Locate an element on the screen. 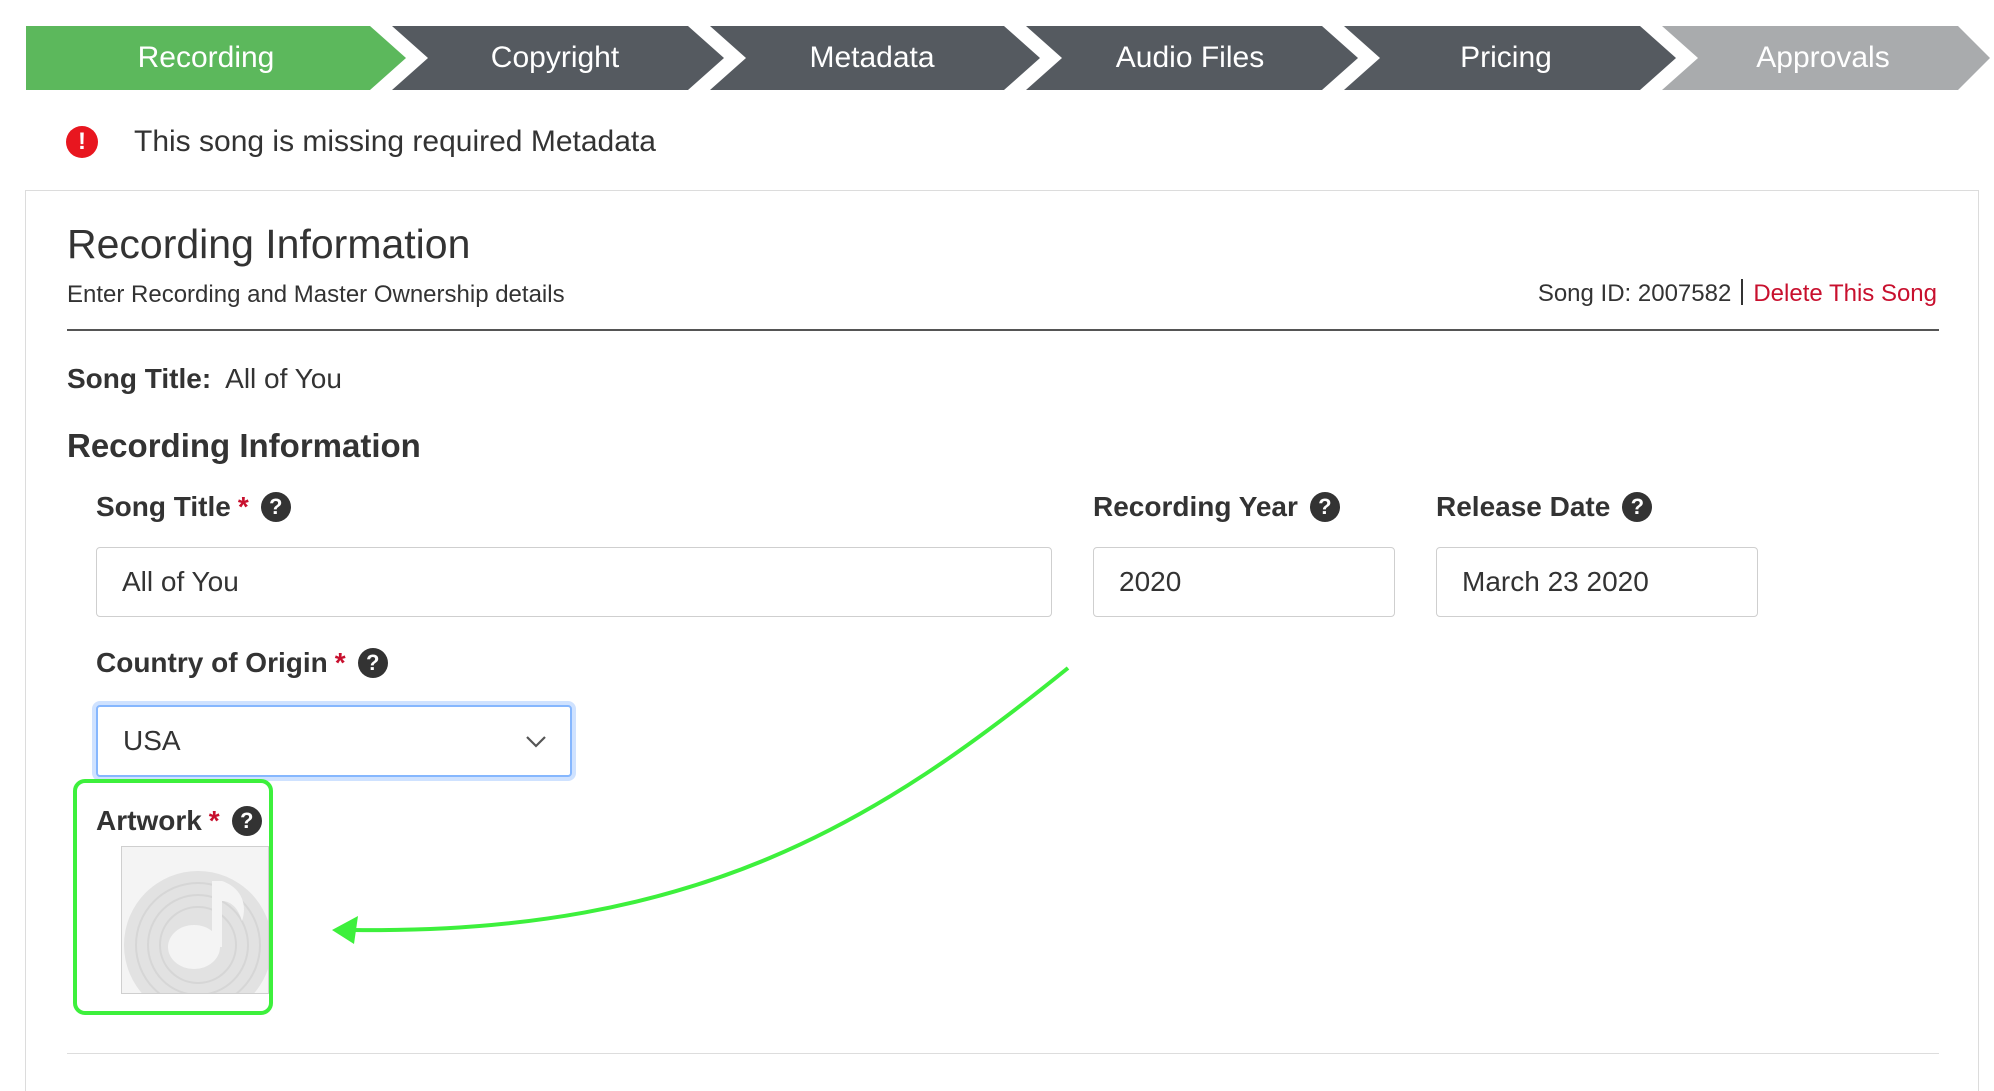  recording-year-label: Recording Year ? is located at coordinates (1216, 507).